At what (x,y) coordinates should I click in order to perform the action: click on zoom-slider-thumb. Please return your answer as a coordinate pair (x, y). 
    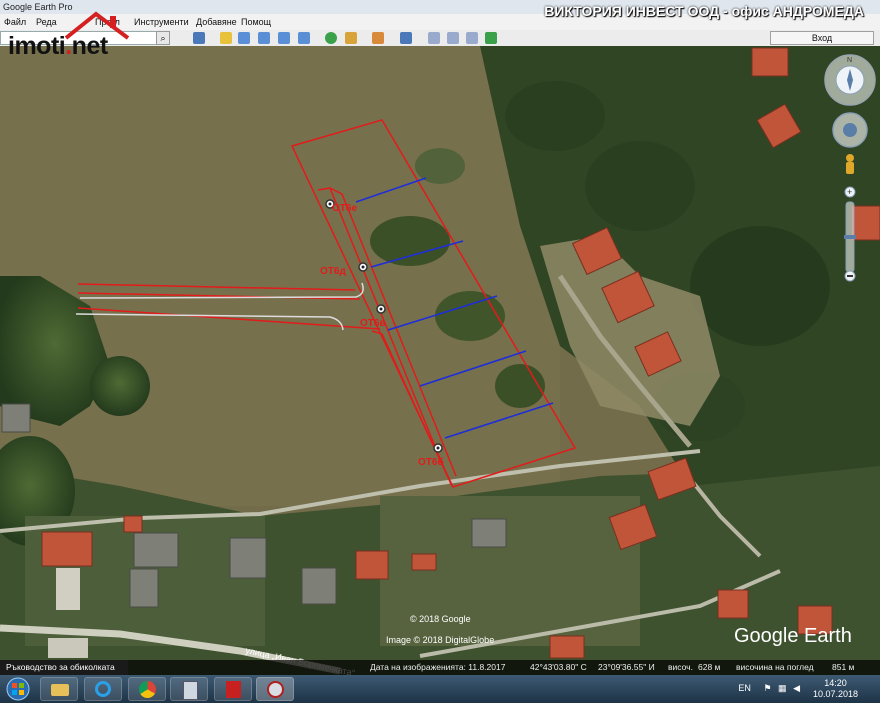
    Looking at the image, I should click on (850, 237).